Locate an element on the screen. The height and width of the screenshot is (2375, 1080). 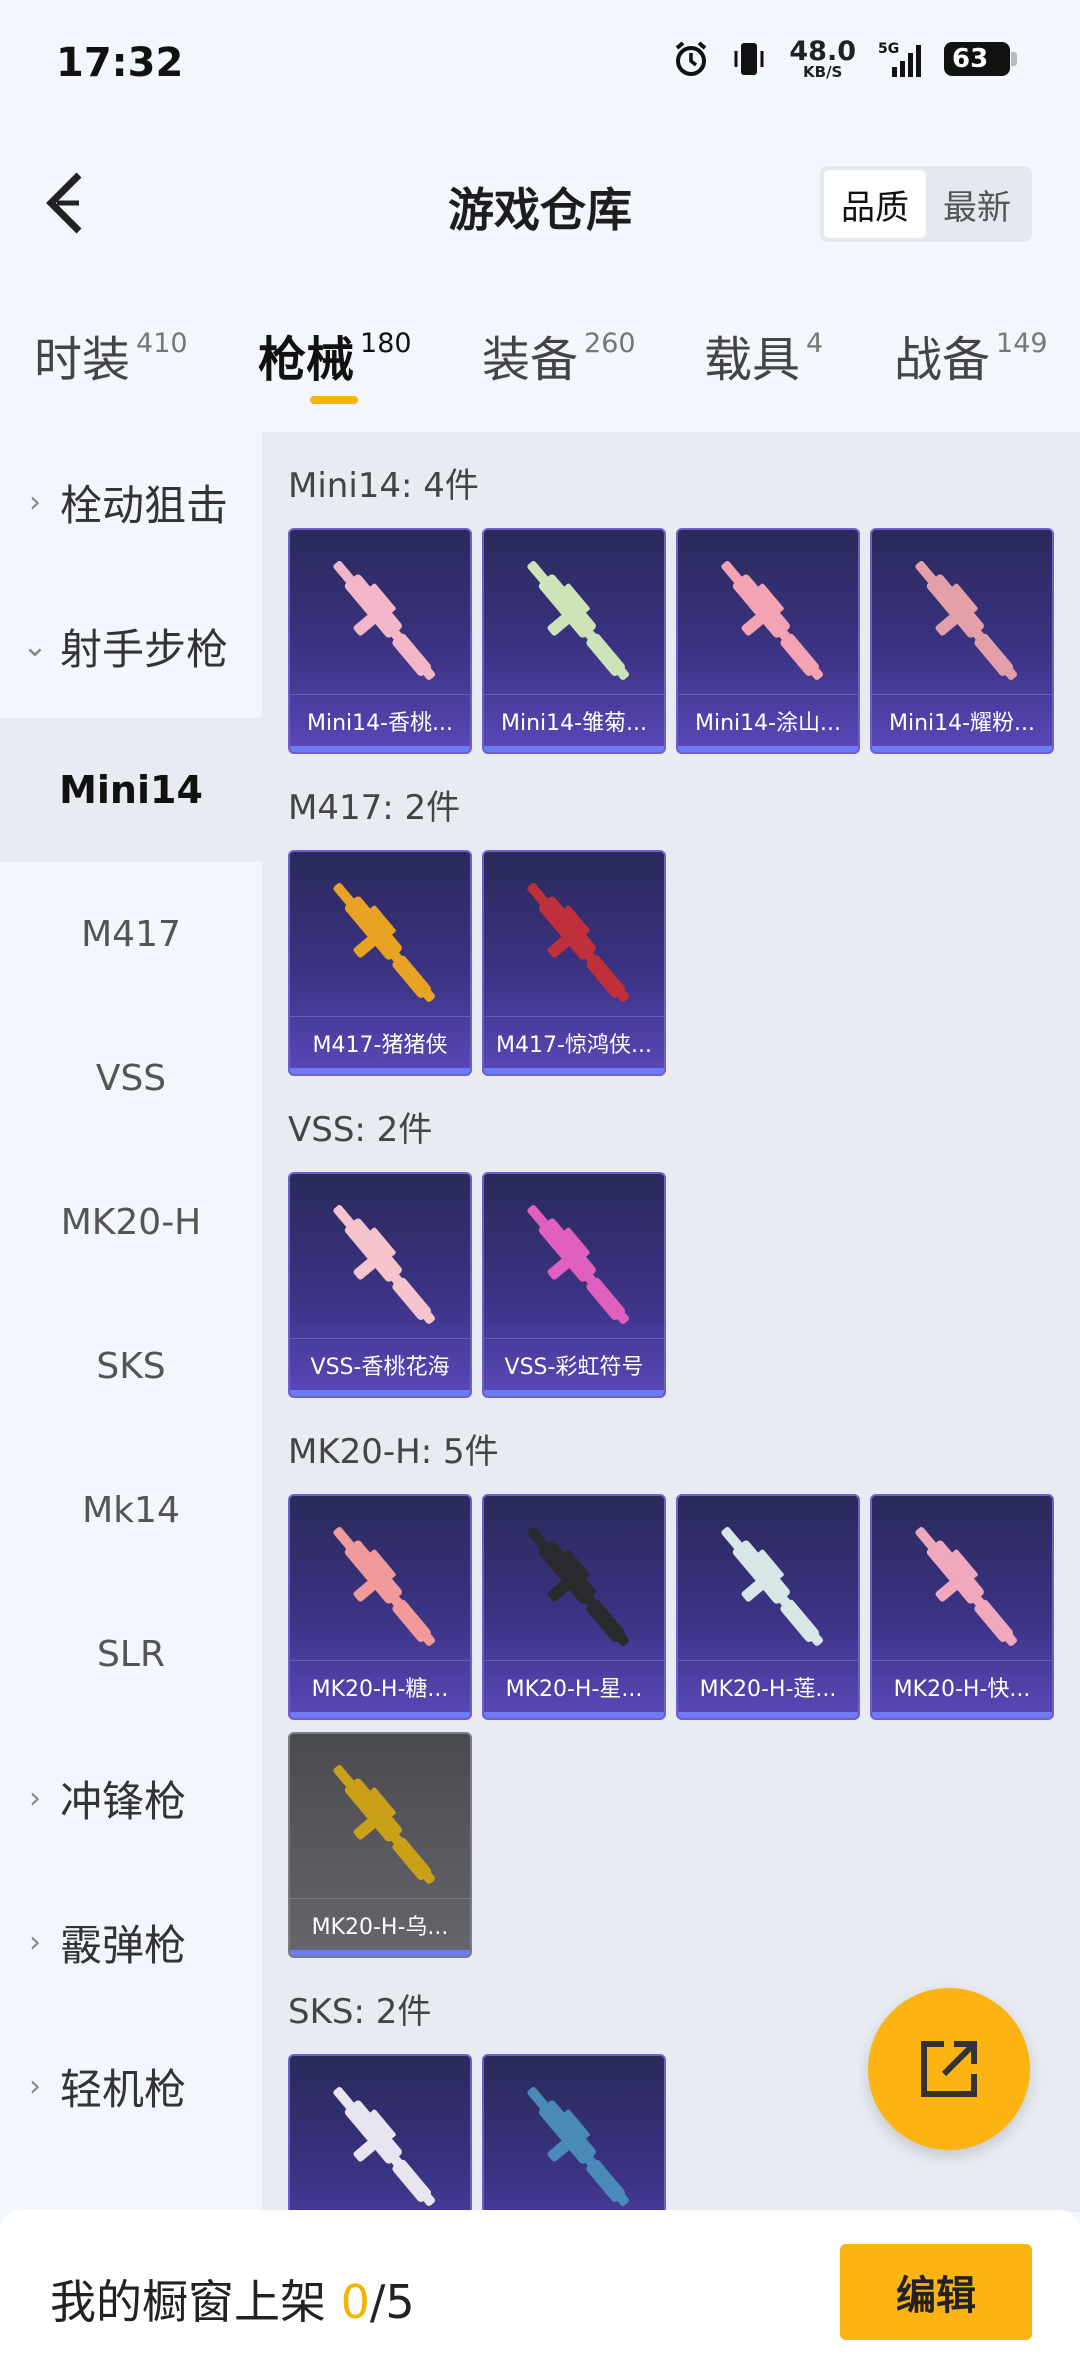
share-icon is located at coordinates (949, 2069).